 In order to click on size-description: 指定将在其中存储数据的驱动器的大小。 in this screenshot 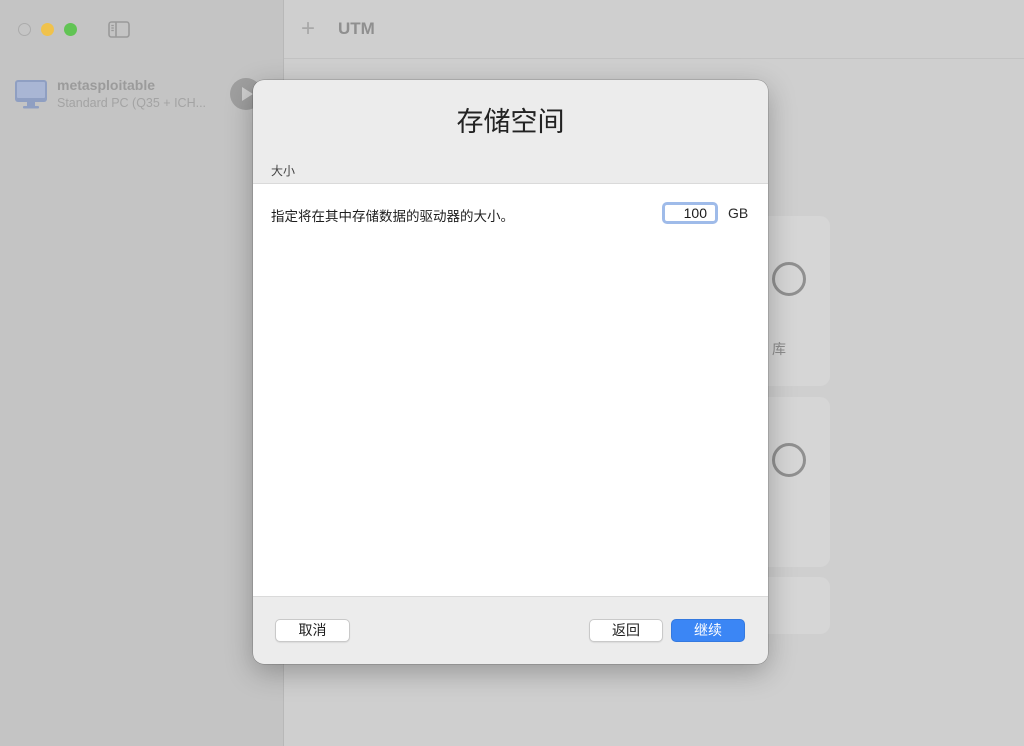, I will do `click(392, 216)`.